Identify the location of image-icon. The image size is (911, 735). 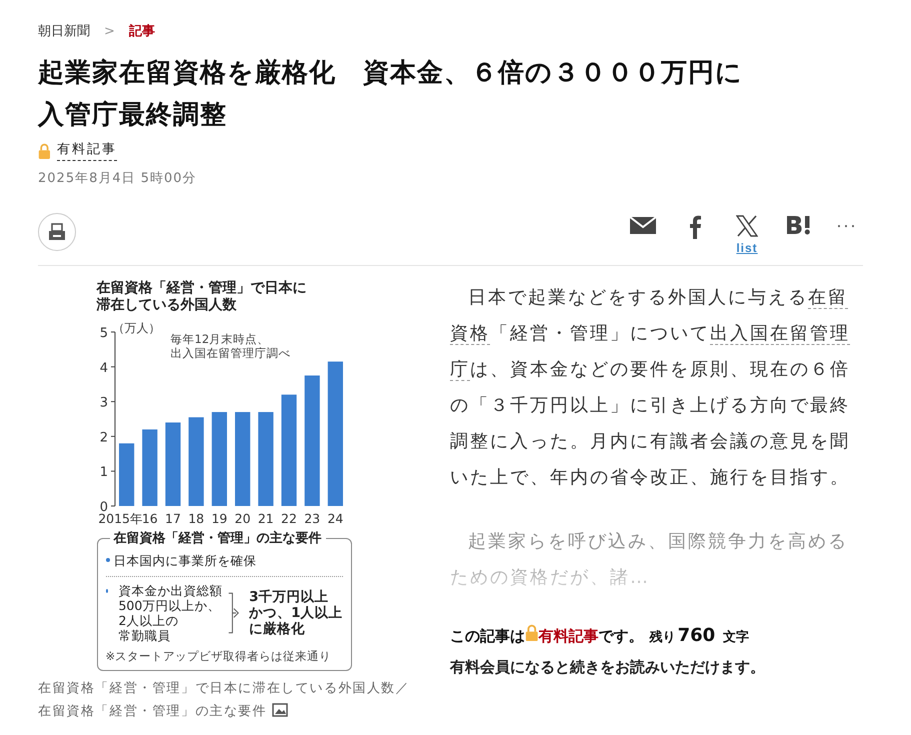
(280, 710).